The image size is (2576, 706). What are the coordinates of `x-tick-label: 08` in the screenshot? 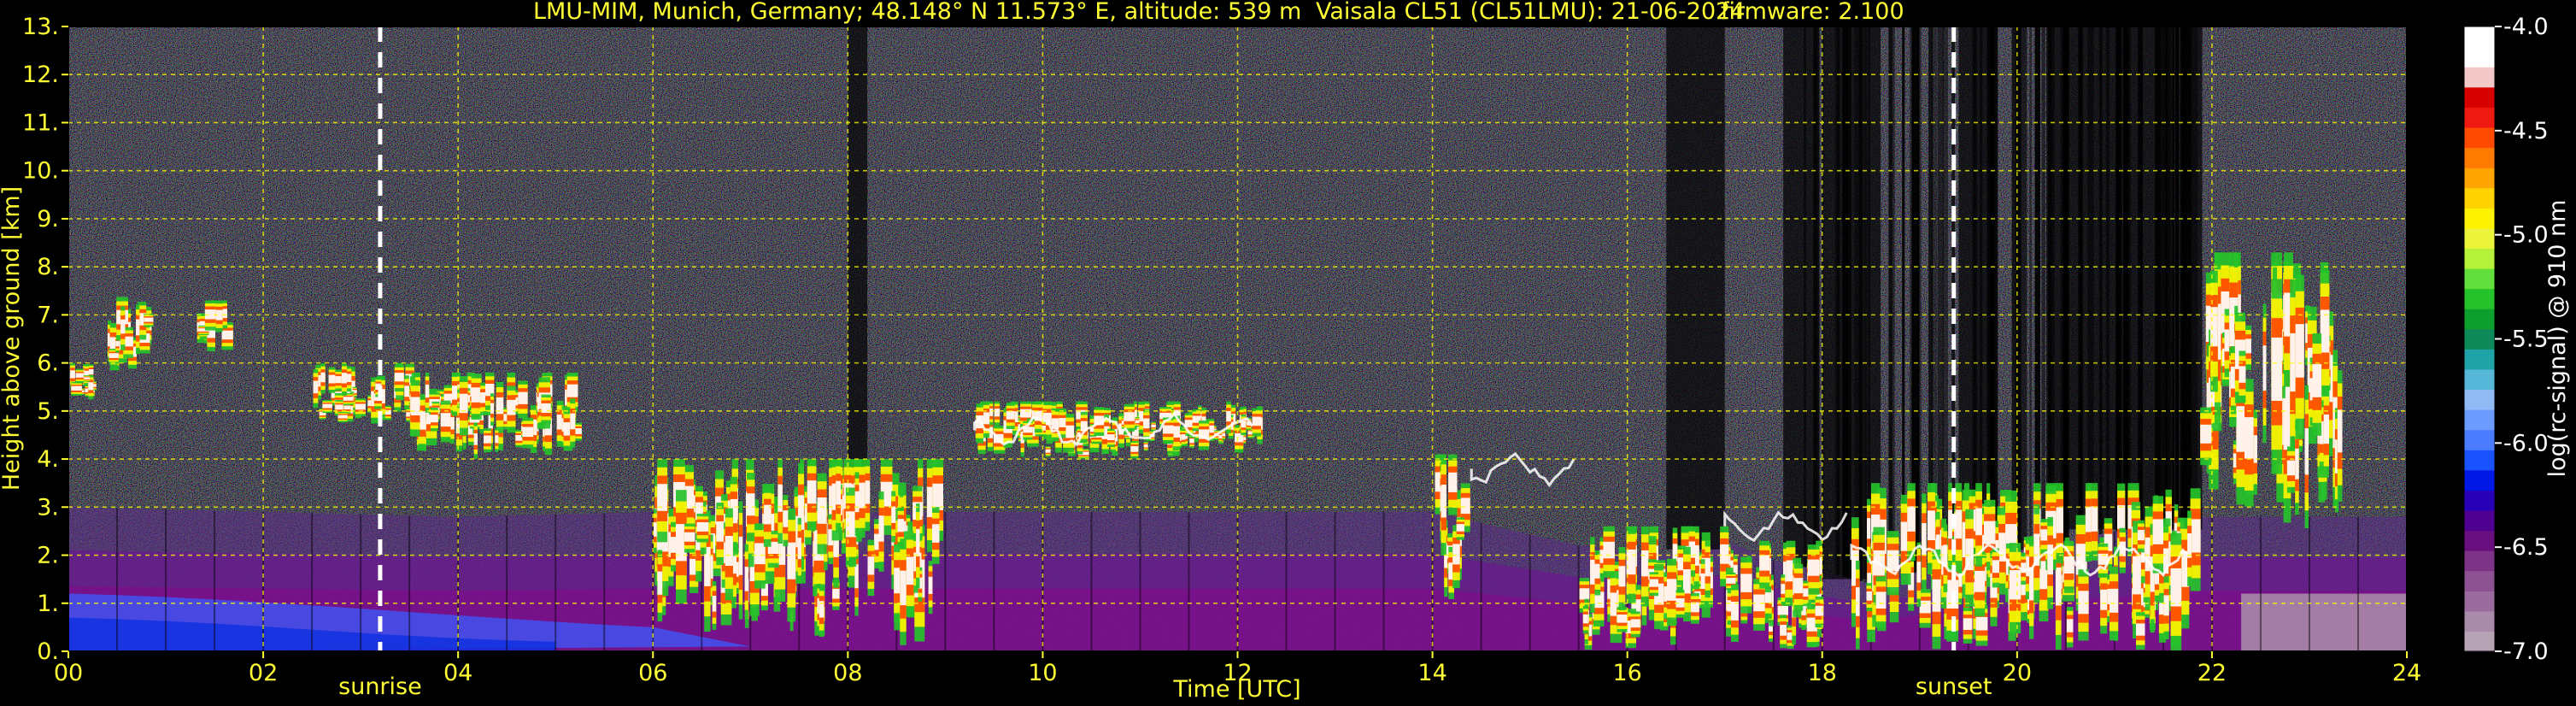 It's located at (847, 673).